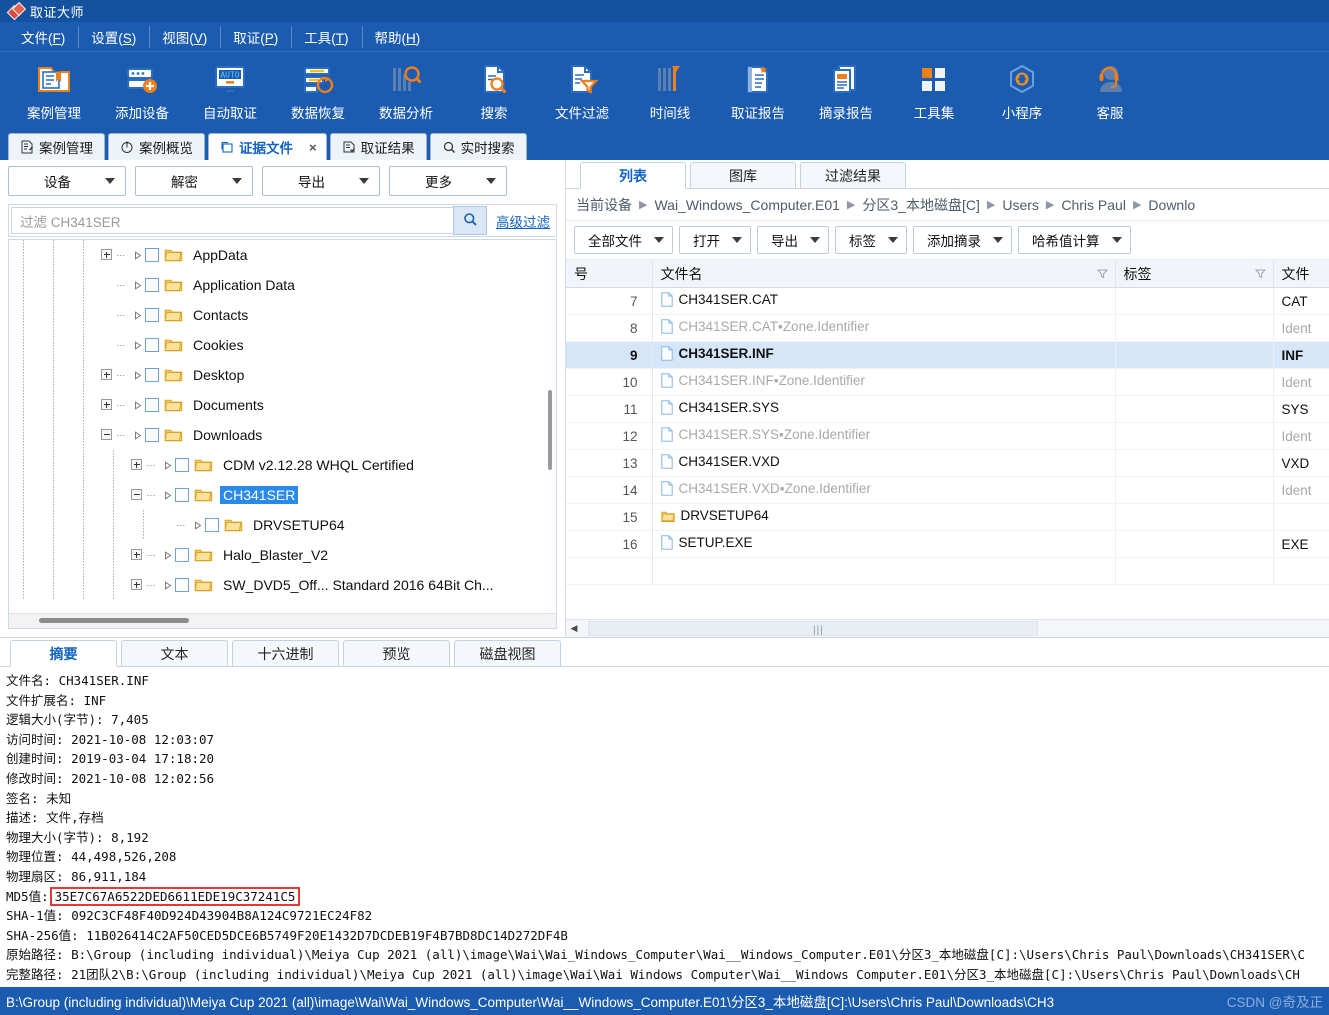 Image resolution: width=1329 pixels, height=1015 pixels. I want to click on table-row: 14 CH341SER.VXD▪Zone.Identifier Ident, so click(947, 490).